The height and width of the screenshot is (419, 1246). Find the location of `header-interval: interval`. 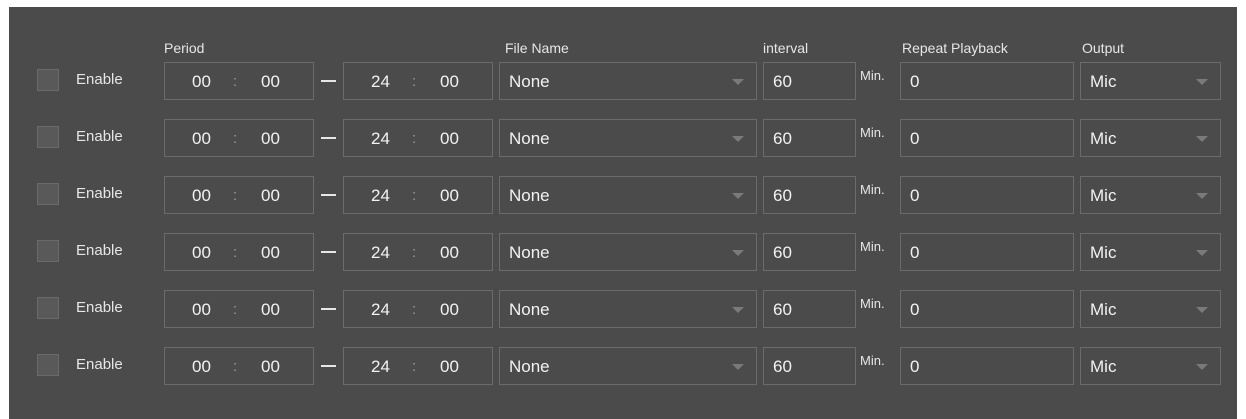

header-interval: interval is located at coordinates (786, 48).